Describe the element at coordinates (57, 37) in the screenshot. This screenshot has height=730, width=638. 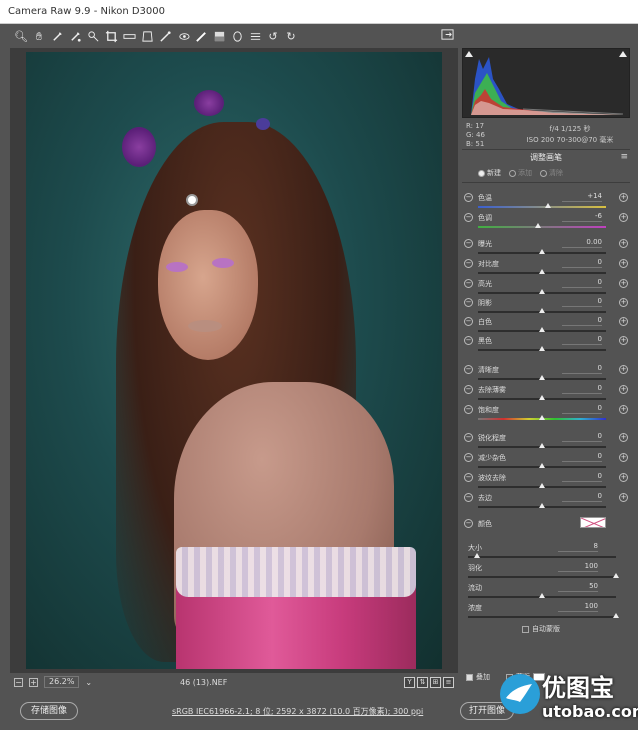
I see `white-balance-icon` at that location.